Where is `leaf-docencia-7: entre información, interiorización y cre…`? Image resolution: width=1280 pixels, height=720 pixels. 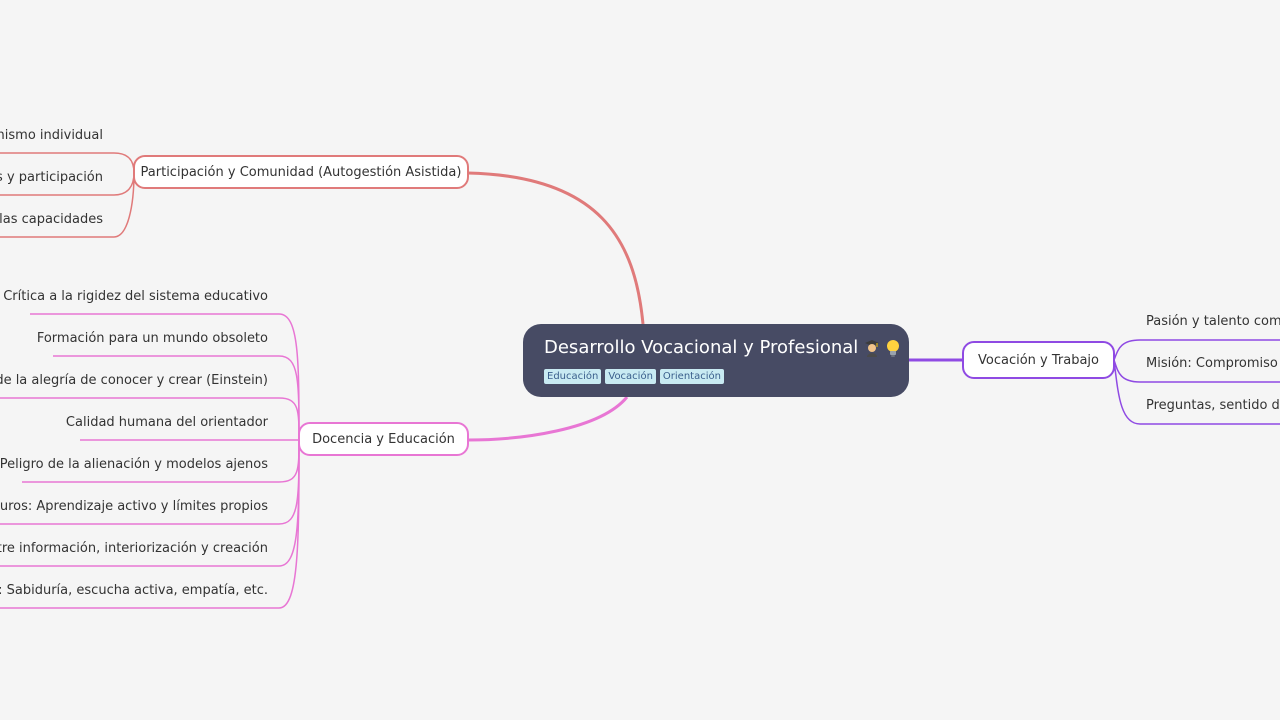 leaf-docencia-7: entre información, interiorización y cre… is located at coordinates (134, 549).